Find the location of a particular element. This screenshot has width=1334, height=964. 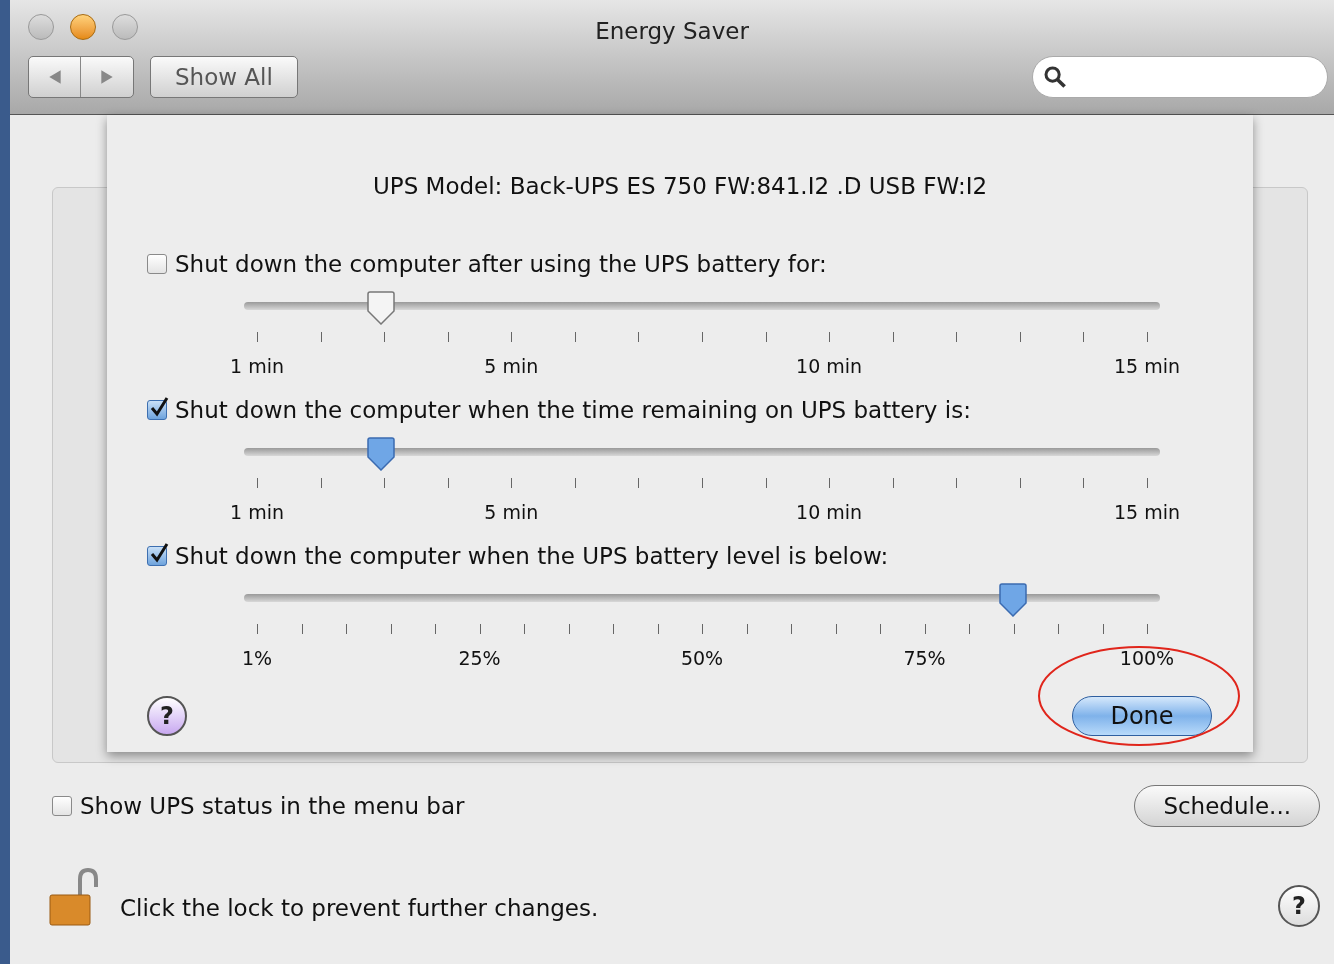

close-button is located at coordinates (41, 27).